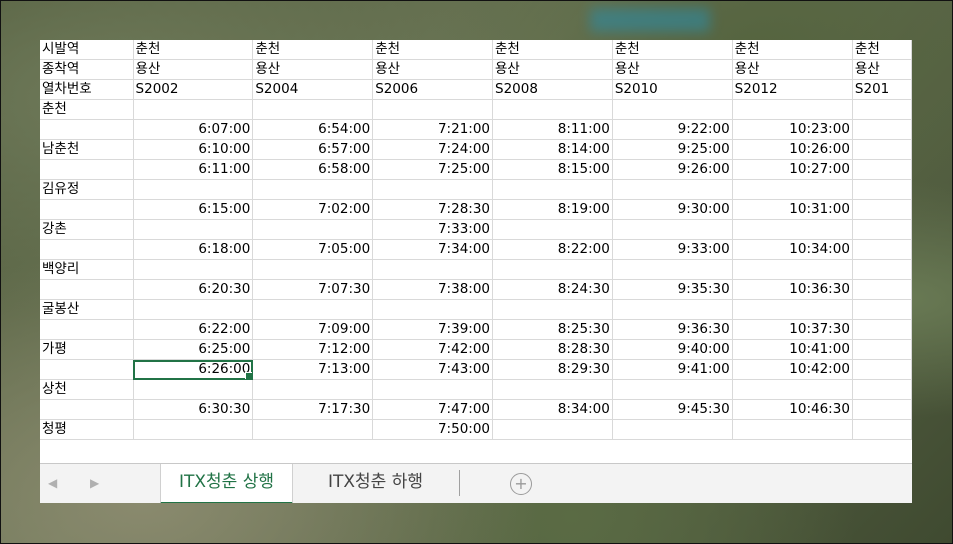 The image size is (953, 544). What do you see at coordinates (193, 349) in the screenshot?
I see `time-cell: 6:25:00` at bounding box center [193, 349].